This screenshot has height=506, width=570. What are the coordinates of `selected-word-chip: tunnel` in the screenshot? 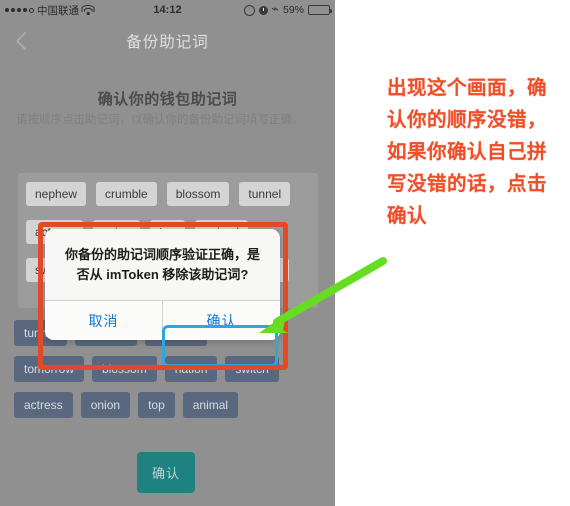 It's located at (265, 194).